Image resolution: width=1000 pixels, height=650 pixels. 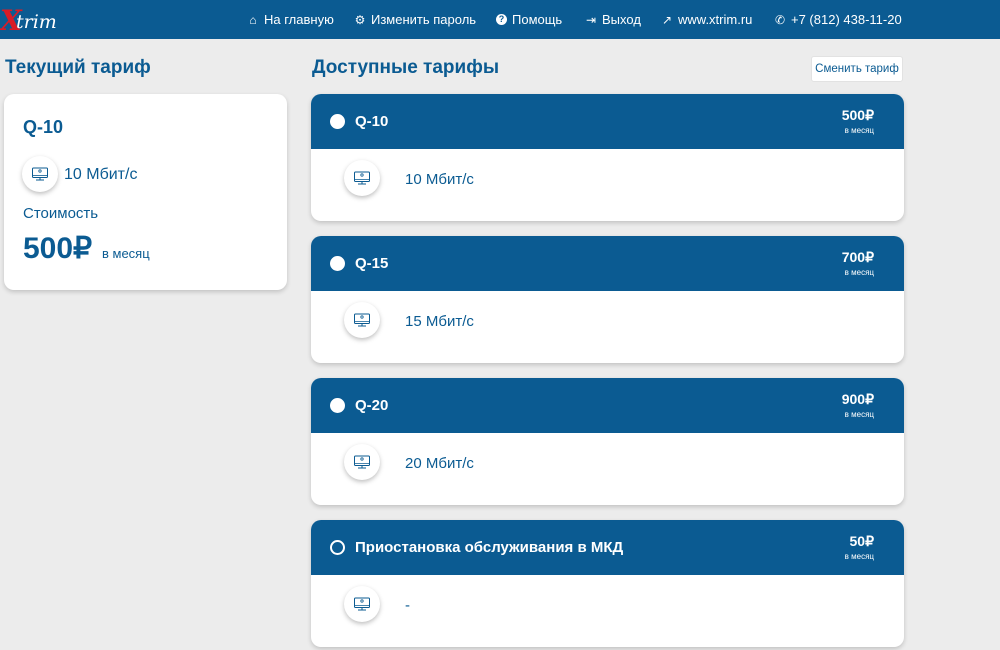 I want to click on nav-logout-label: Выход, so click(x=621, y=19).